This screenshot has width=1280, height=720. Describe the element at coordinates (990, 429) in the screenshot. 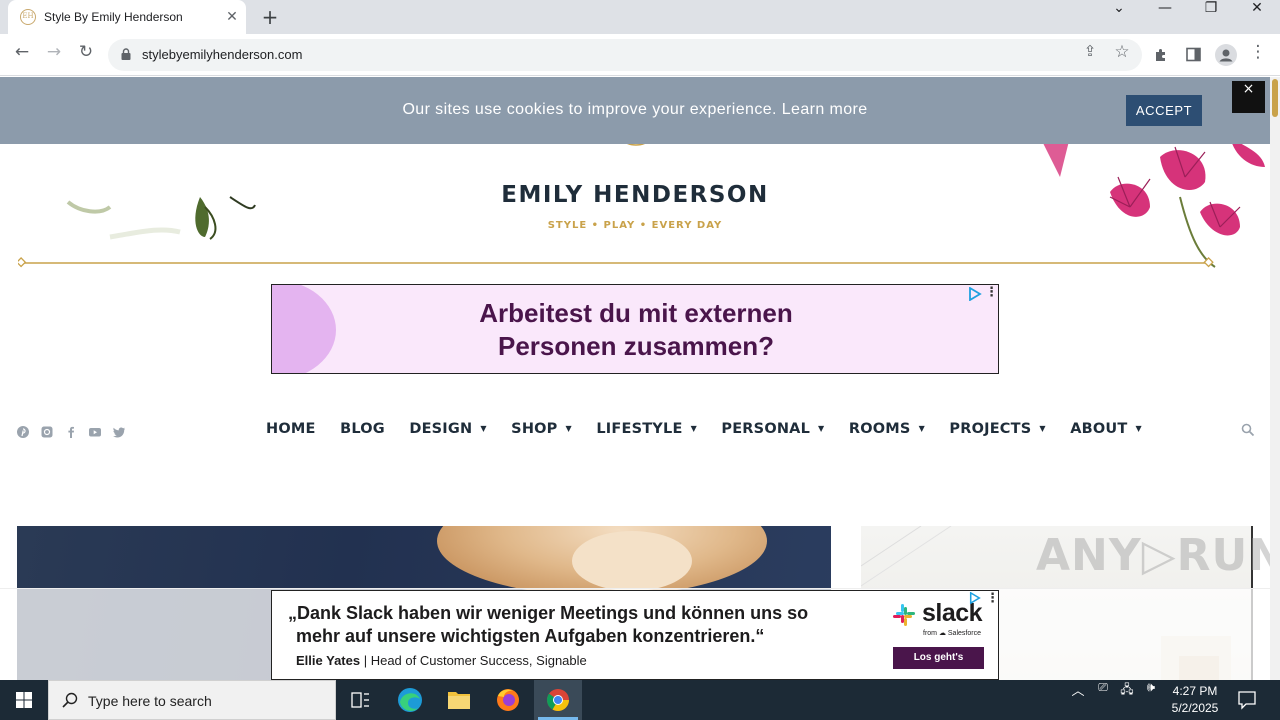

I see `nav-label: PROJECTS` at that location.